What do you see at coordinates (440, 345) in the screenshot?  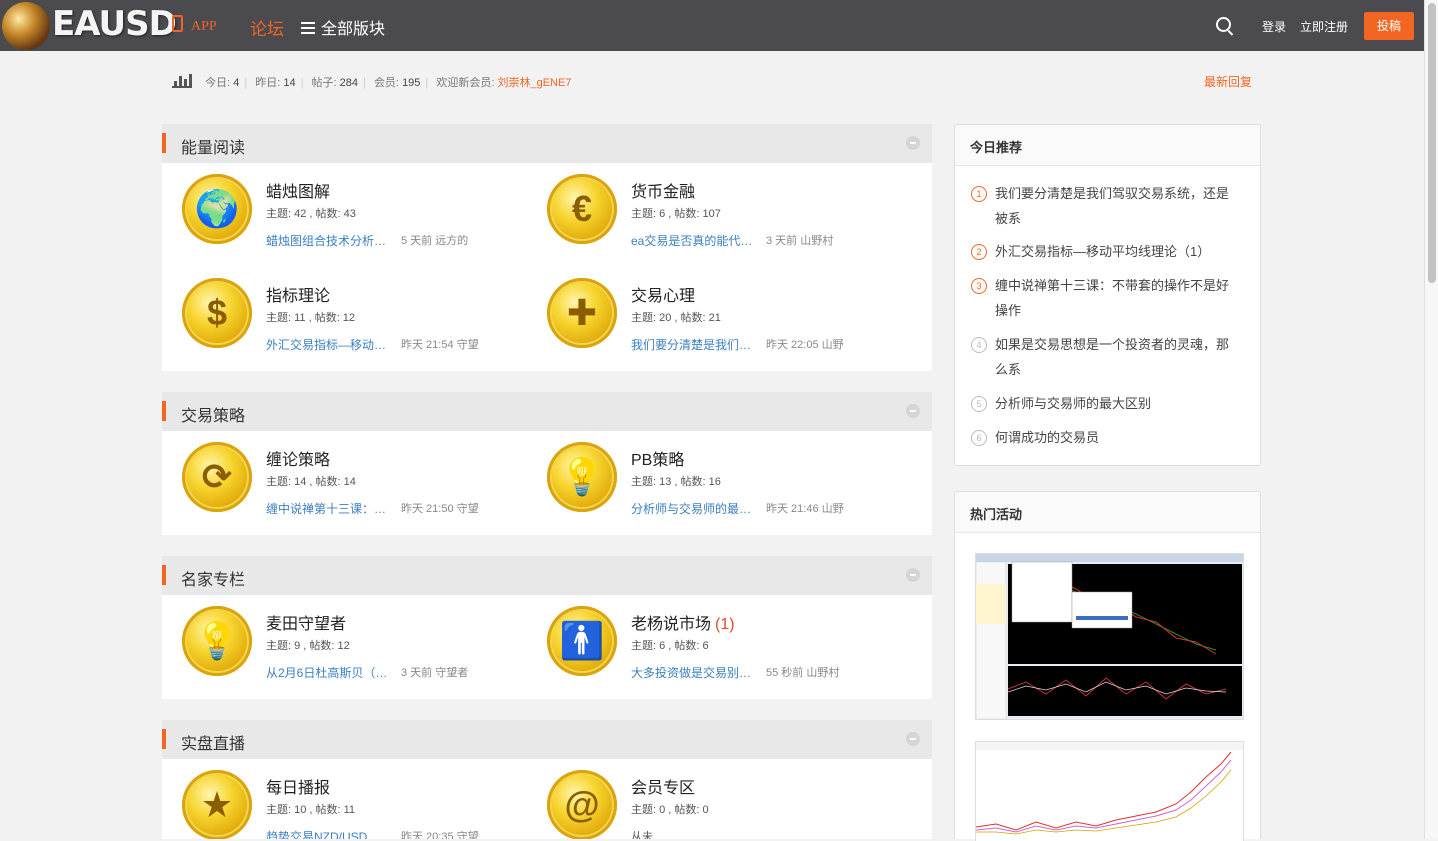 I see `forum-last-post-meta: 昨天 21:54 守望` at bounding box center [440, 345].